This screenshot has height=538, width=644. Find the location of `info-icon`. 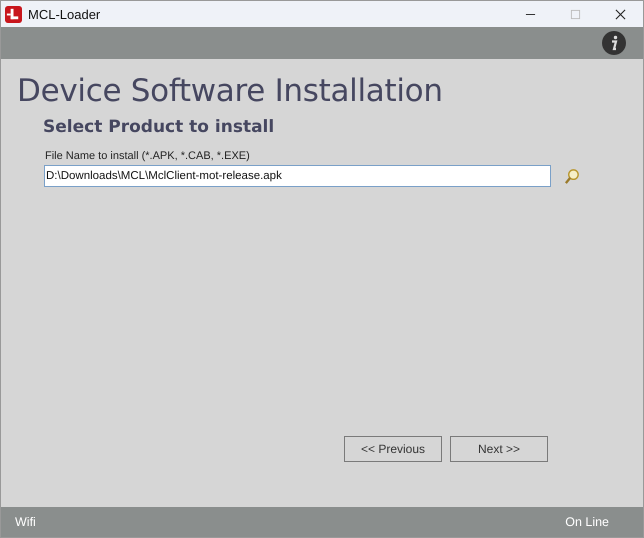

info-icon is located at coordinates (614, 43).